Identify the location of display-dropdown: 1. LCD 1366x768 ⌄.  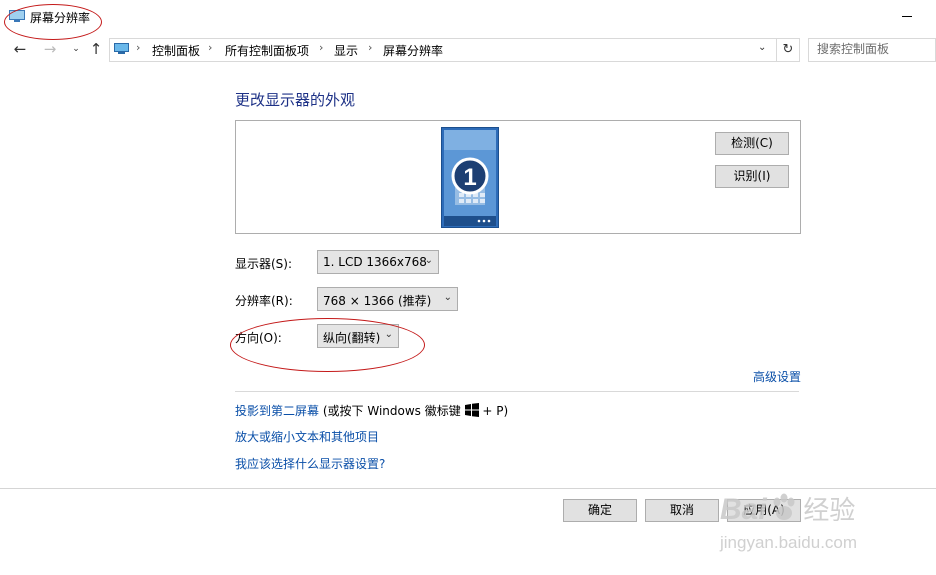
(378, 262).